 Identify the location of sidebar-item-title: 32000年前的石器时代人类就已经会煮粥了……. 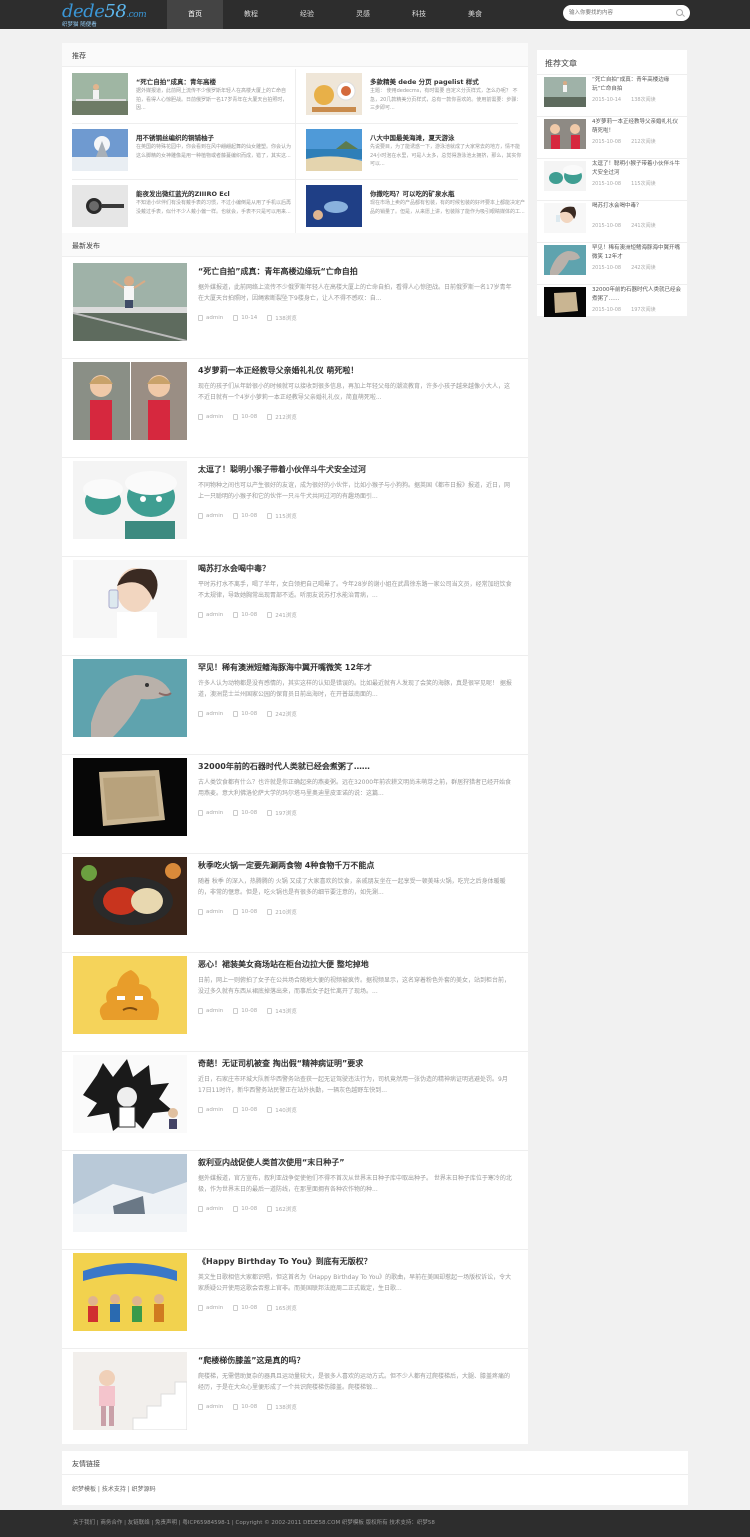
(637, 295).